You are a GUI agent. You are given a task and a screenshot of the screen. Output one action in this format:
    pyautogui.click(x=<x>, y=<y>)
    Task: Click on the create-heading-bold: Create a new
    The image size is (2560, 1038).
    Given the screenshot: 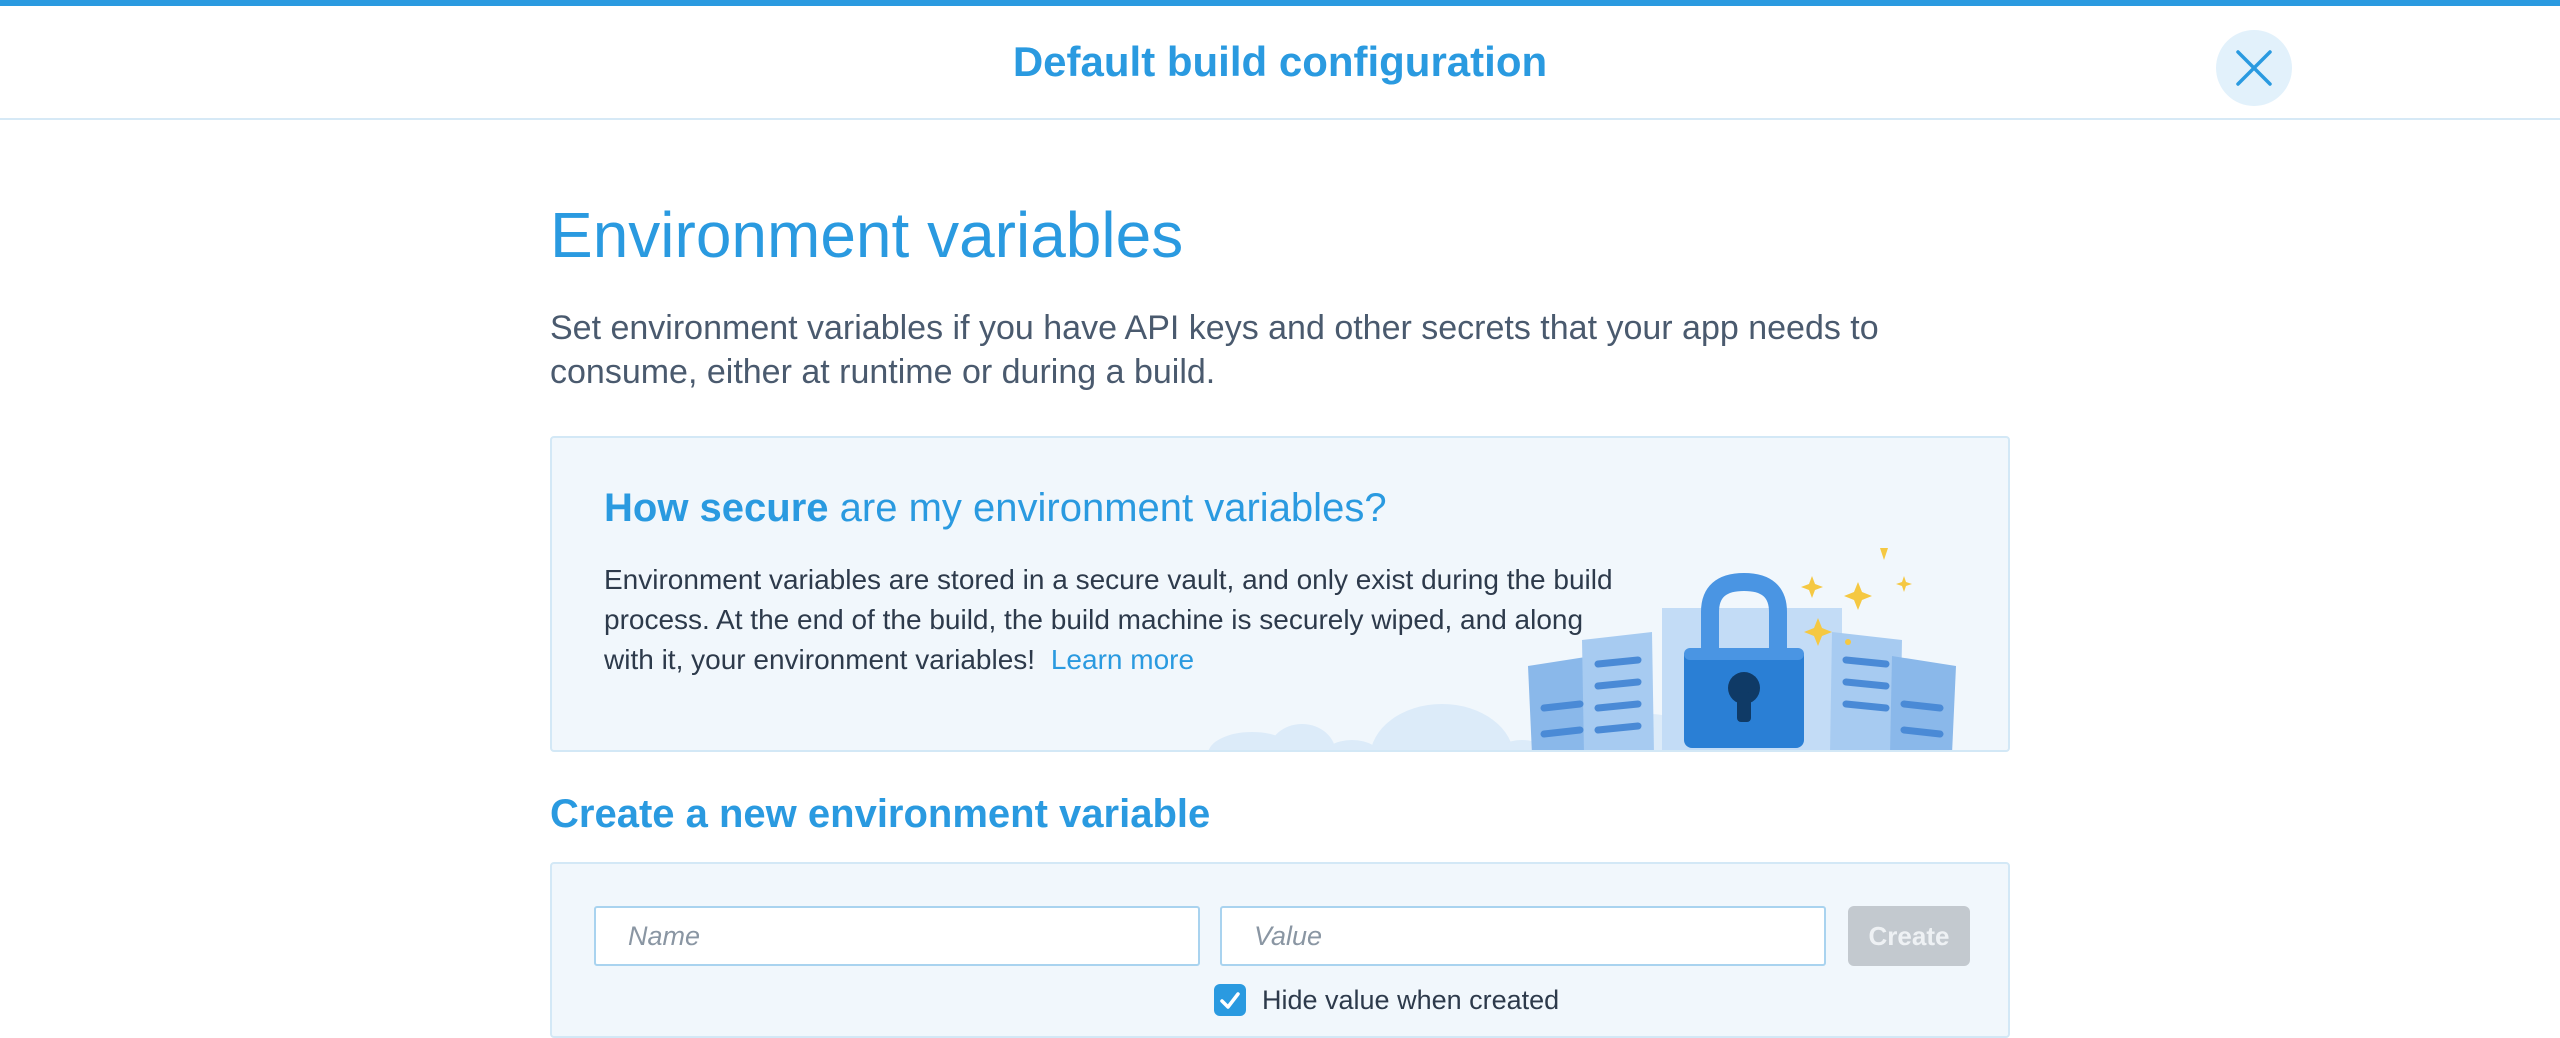 What is the action you would take?
    pyautogui.click(x=673, y=814)
    